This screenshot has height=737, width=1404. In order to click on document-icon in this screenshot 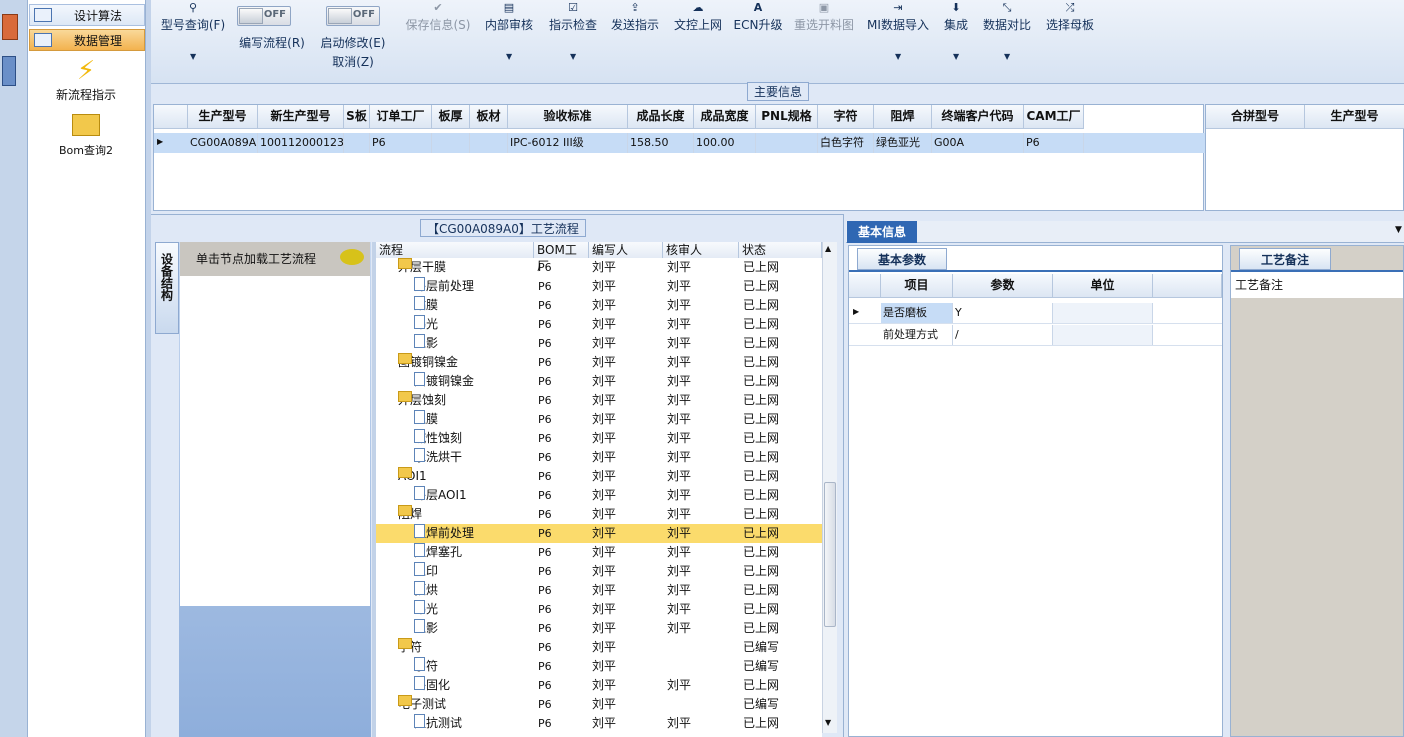, I will do `click(419, 607)`.